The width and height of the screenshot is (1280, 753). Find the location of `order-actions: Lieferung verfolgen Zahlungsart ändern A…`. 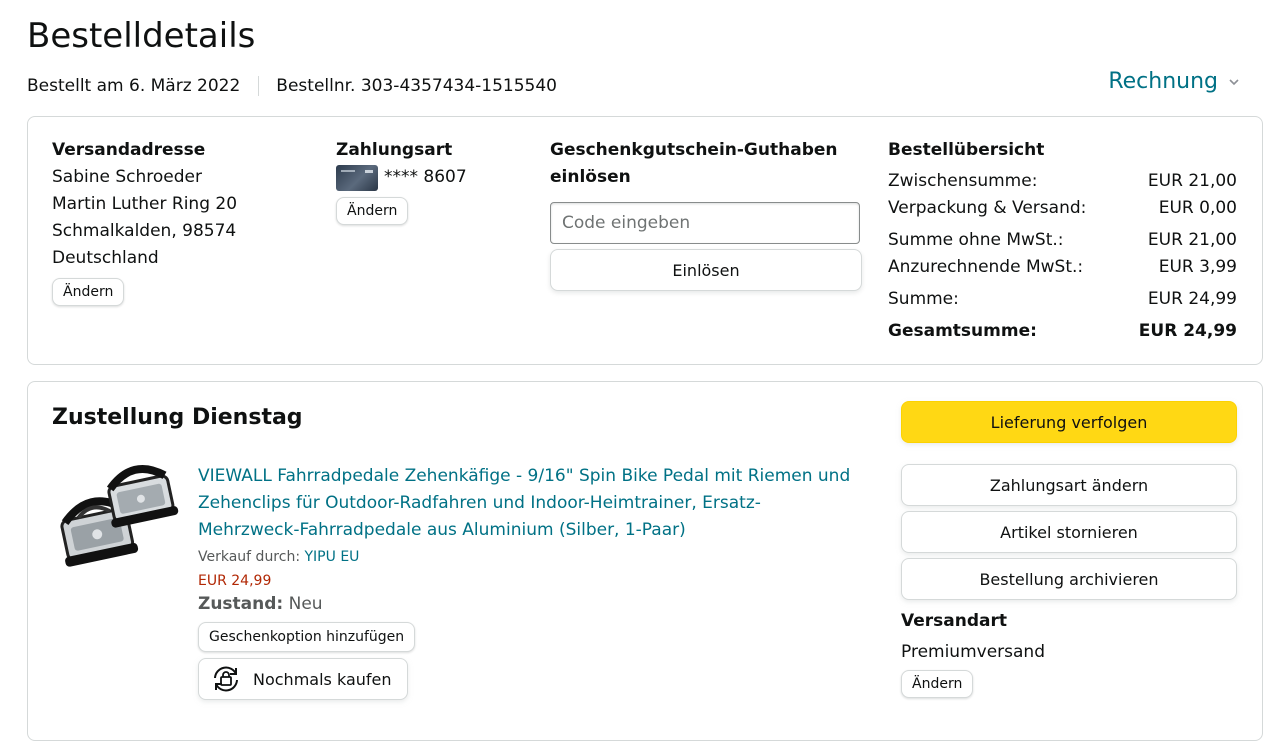

order-actions: Lieferung verfolgen Zahlungsart ändern A… is located at coordinates (1069, 549).